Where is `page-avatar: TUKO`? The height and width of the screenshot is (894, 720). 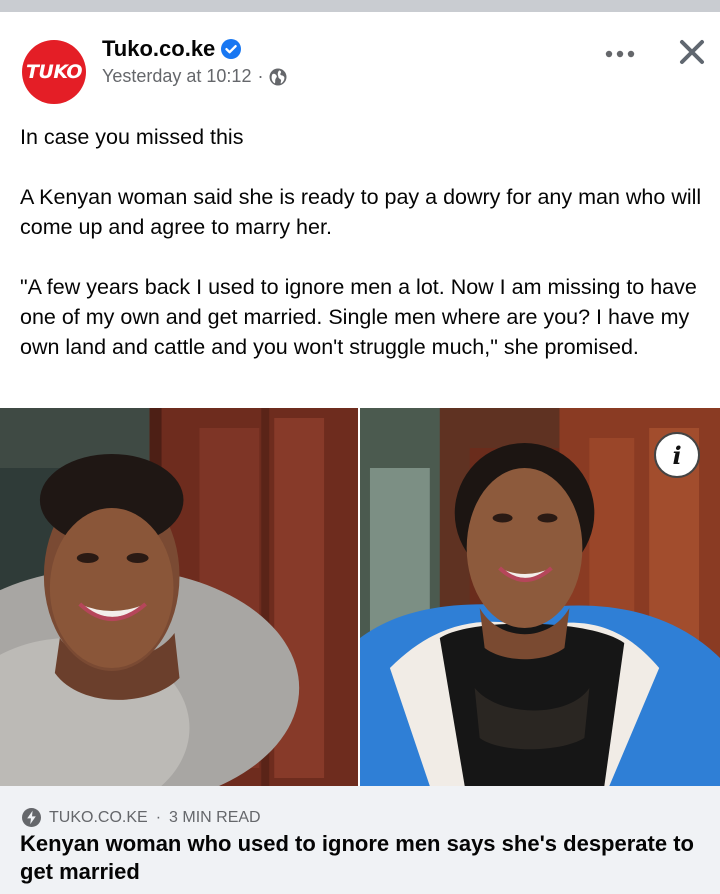
page-avatar: TUKO is located at coordinates (54, 72).